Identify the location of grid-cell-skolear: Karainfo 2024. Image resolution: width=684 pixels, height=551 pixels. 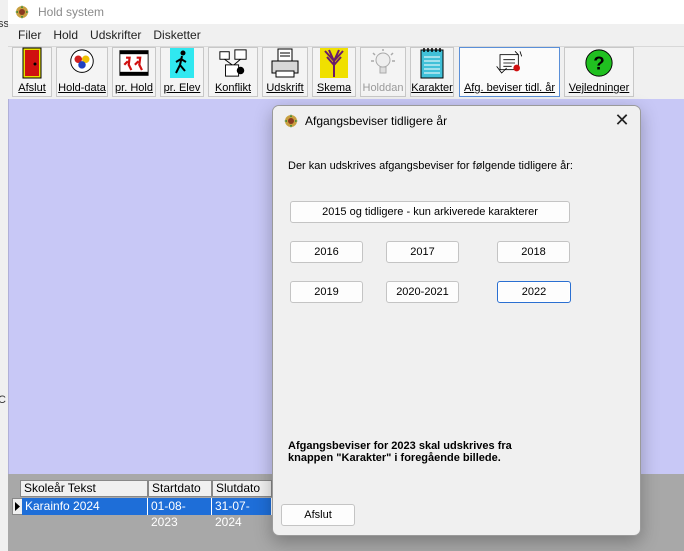
(85, 506).